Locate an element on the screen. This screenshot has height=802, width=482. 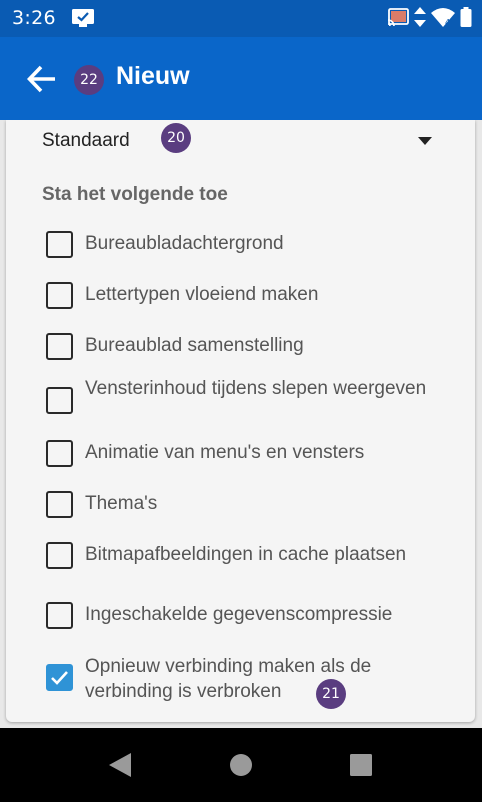
option-gegevenscompressie: Ingeschakelde gegevenscompressie is located at coordinates (256, 617).